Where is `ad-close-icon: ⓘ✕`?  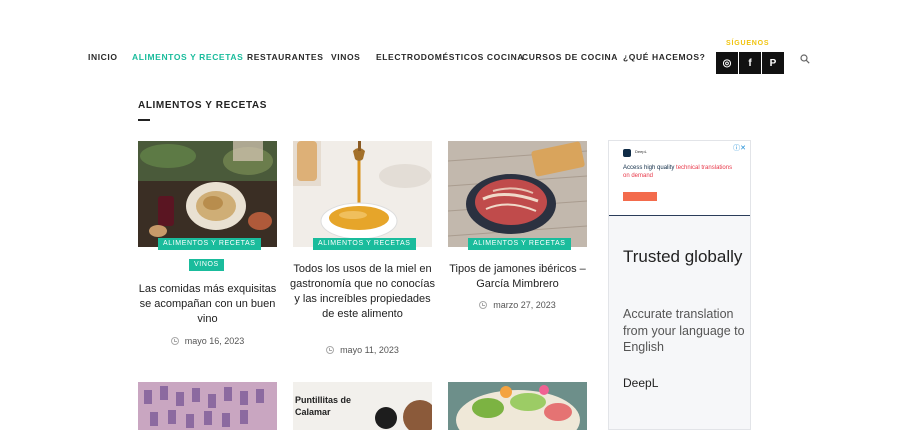 ad-close-icon: ⓘ✕ is located at coordinates (739, 148).